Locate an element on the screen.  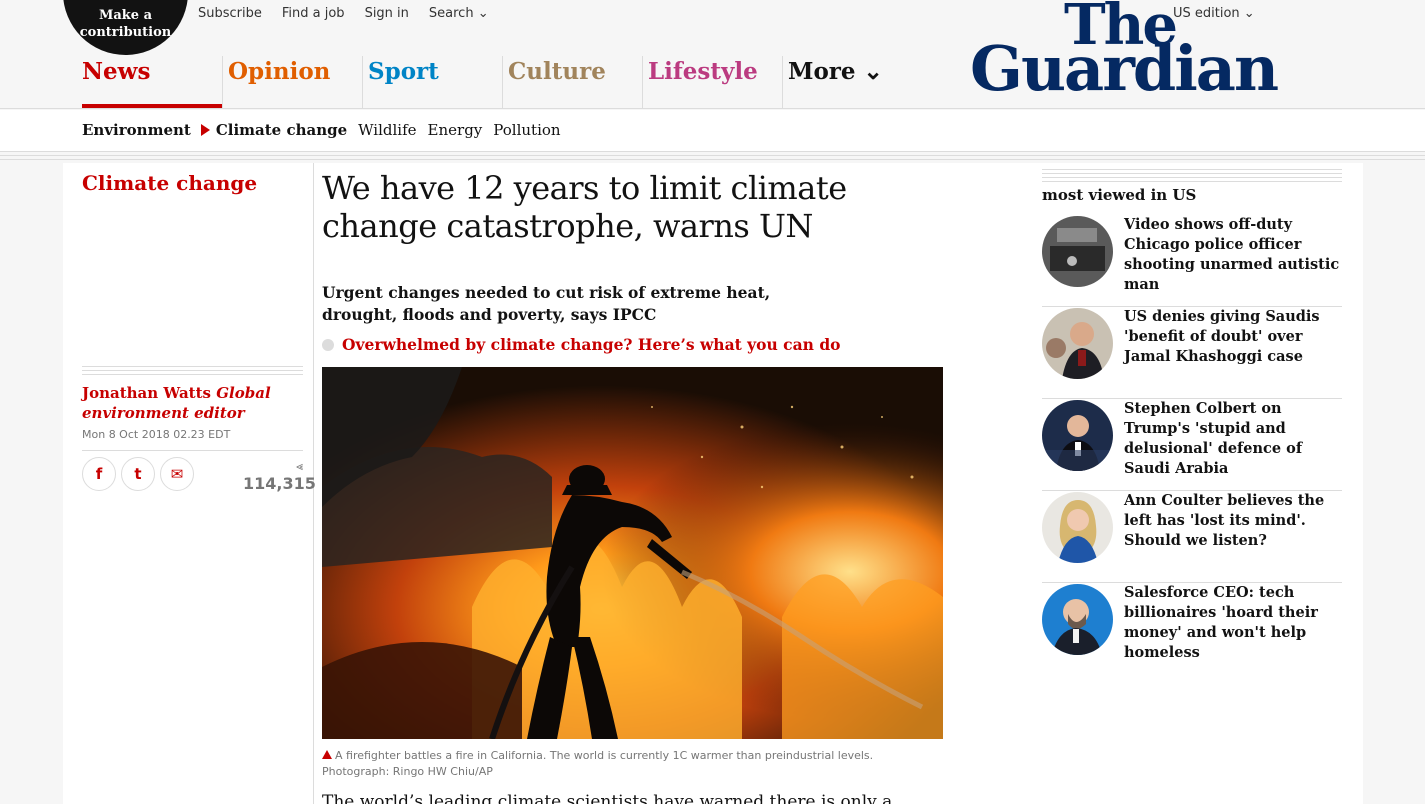
twitter-share-icon: t is located at coordinates (138, 474).